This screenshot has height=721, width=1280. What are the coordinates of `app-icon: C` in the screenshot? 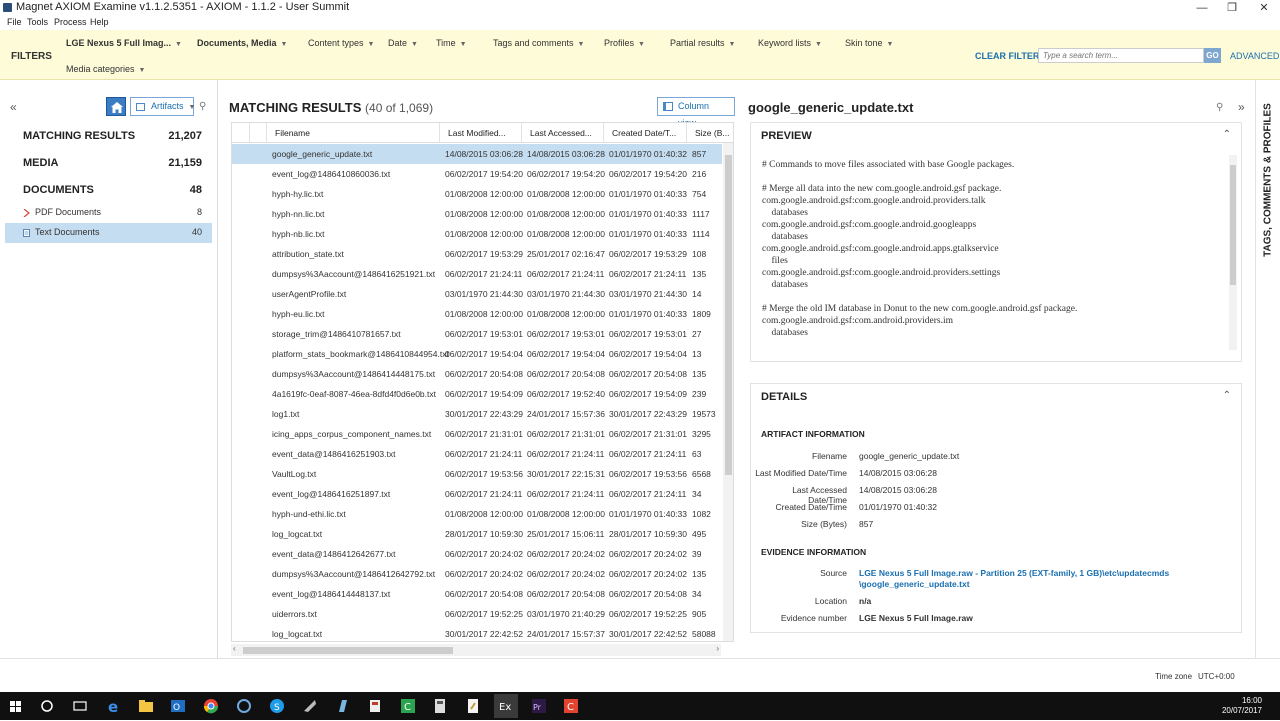 It's located at (571, 706).